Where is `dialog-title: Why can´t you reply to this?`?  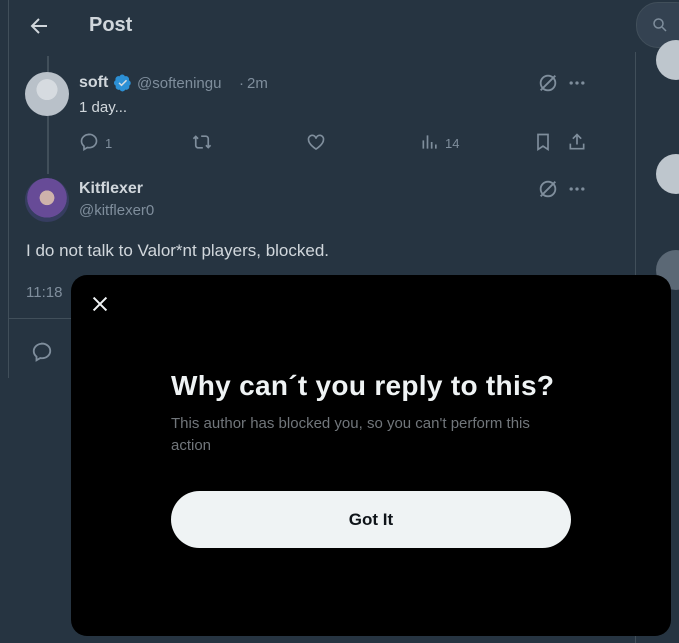 dialog-title: Why can´t you reply to this? is located at coordinates (363, 385).